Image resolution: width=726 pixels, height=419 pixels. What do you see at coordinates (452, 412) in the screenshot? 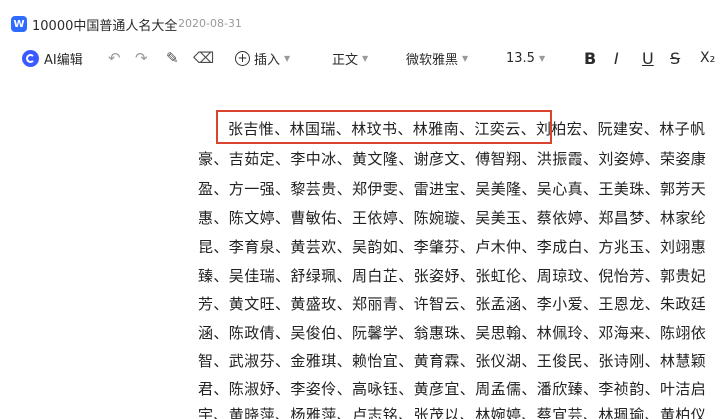
I see `text-line: 宇、黄晓萍、杨雅萍、卢志铭、张茂以、林婉婷、蔡宜芸、林珮瑜、黄柏仪` at bounding box center [452, 412].